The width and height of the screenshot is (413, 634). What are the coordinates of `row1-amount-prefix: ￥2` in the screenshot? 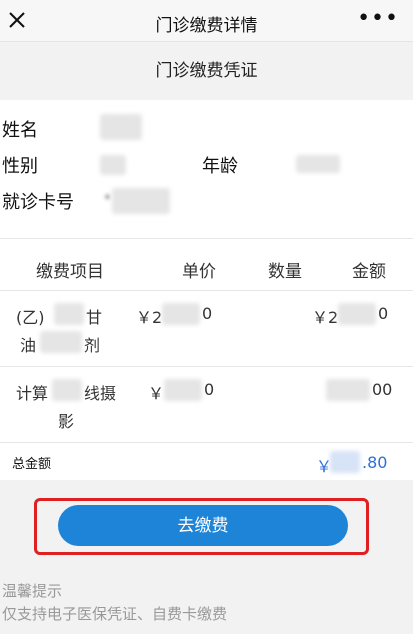 It's located at (325, 317).